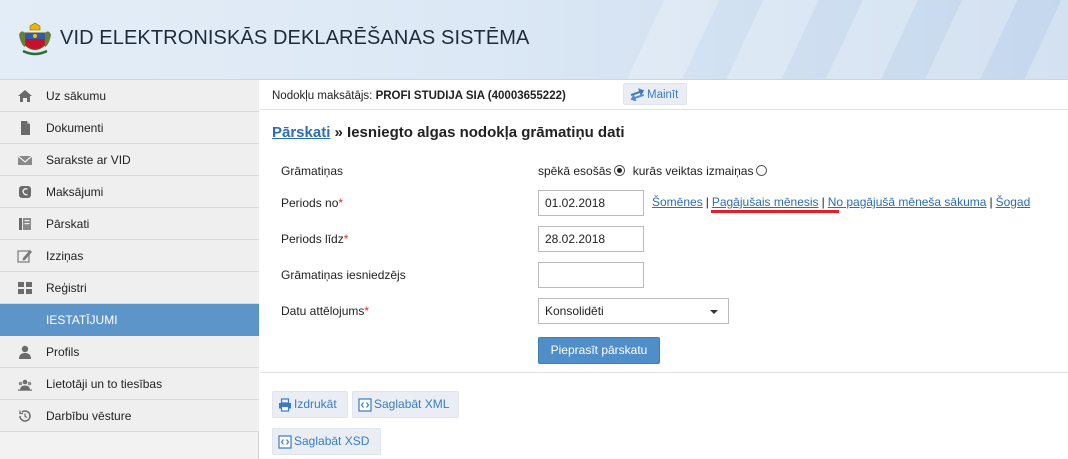  I want to click on report-icon, so click(25, 224).